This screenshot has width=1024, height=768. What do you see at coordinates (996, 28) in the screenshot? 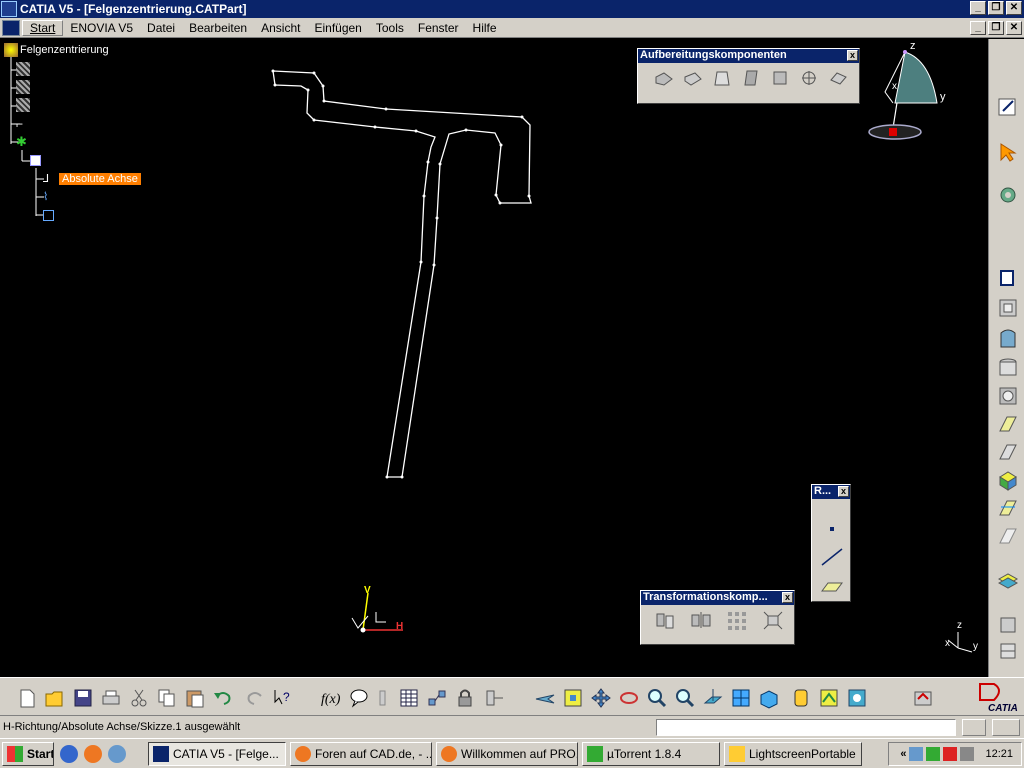
I see `doc-restore-button: ❐` at bounding box center [996, 28].